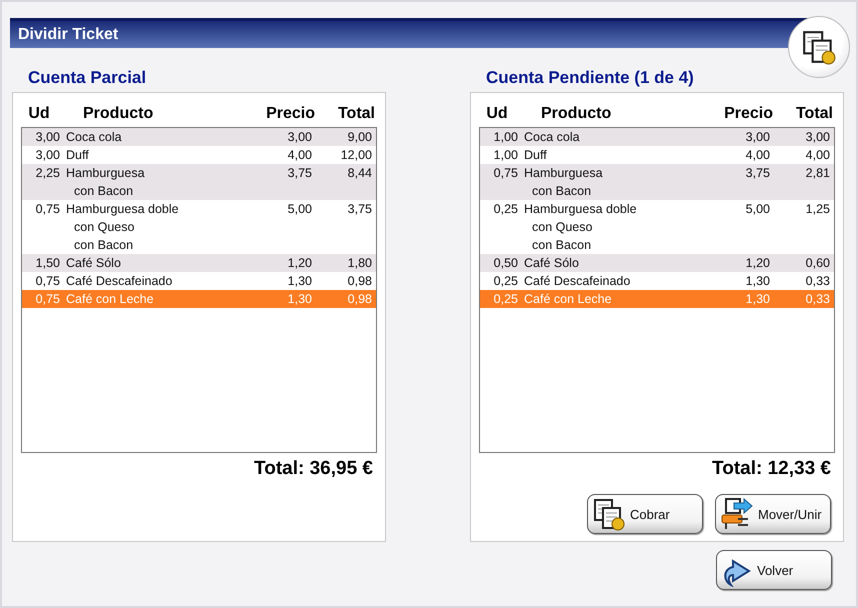 This screenshot has width=858, height=608. I want to click on total-text: 12,00, so click(356, 155).